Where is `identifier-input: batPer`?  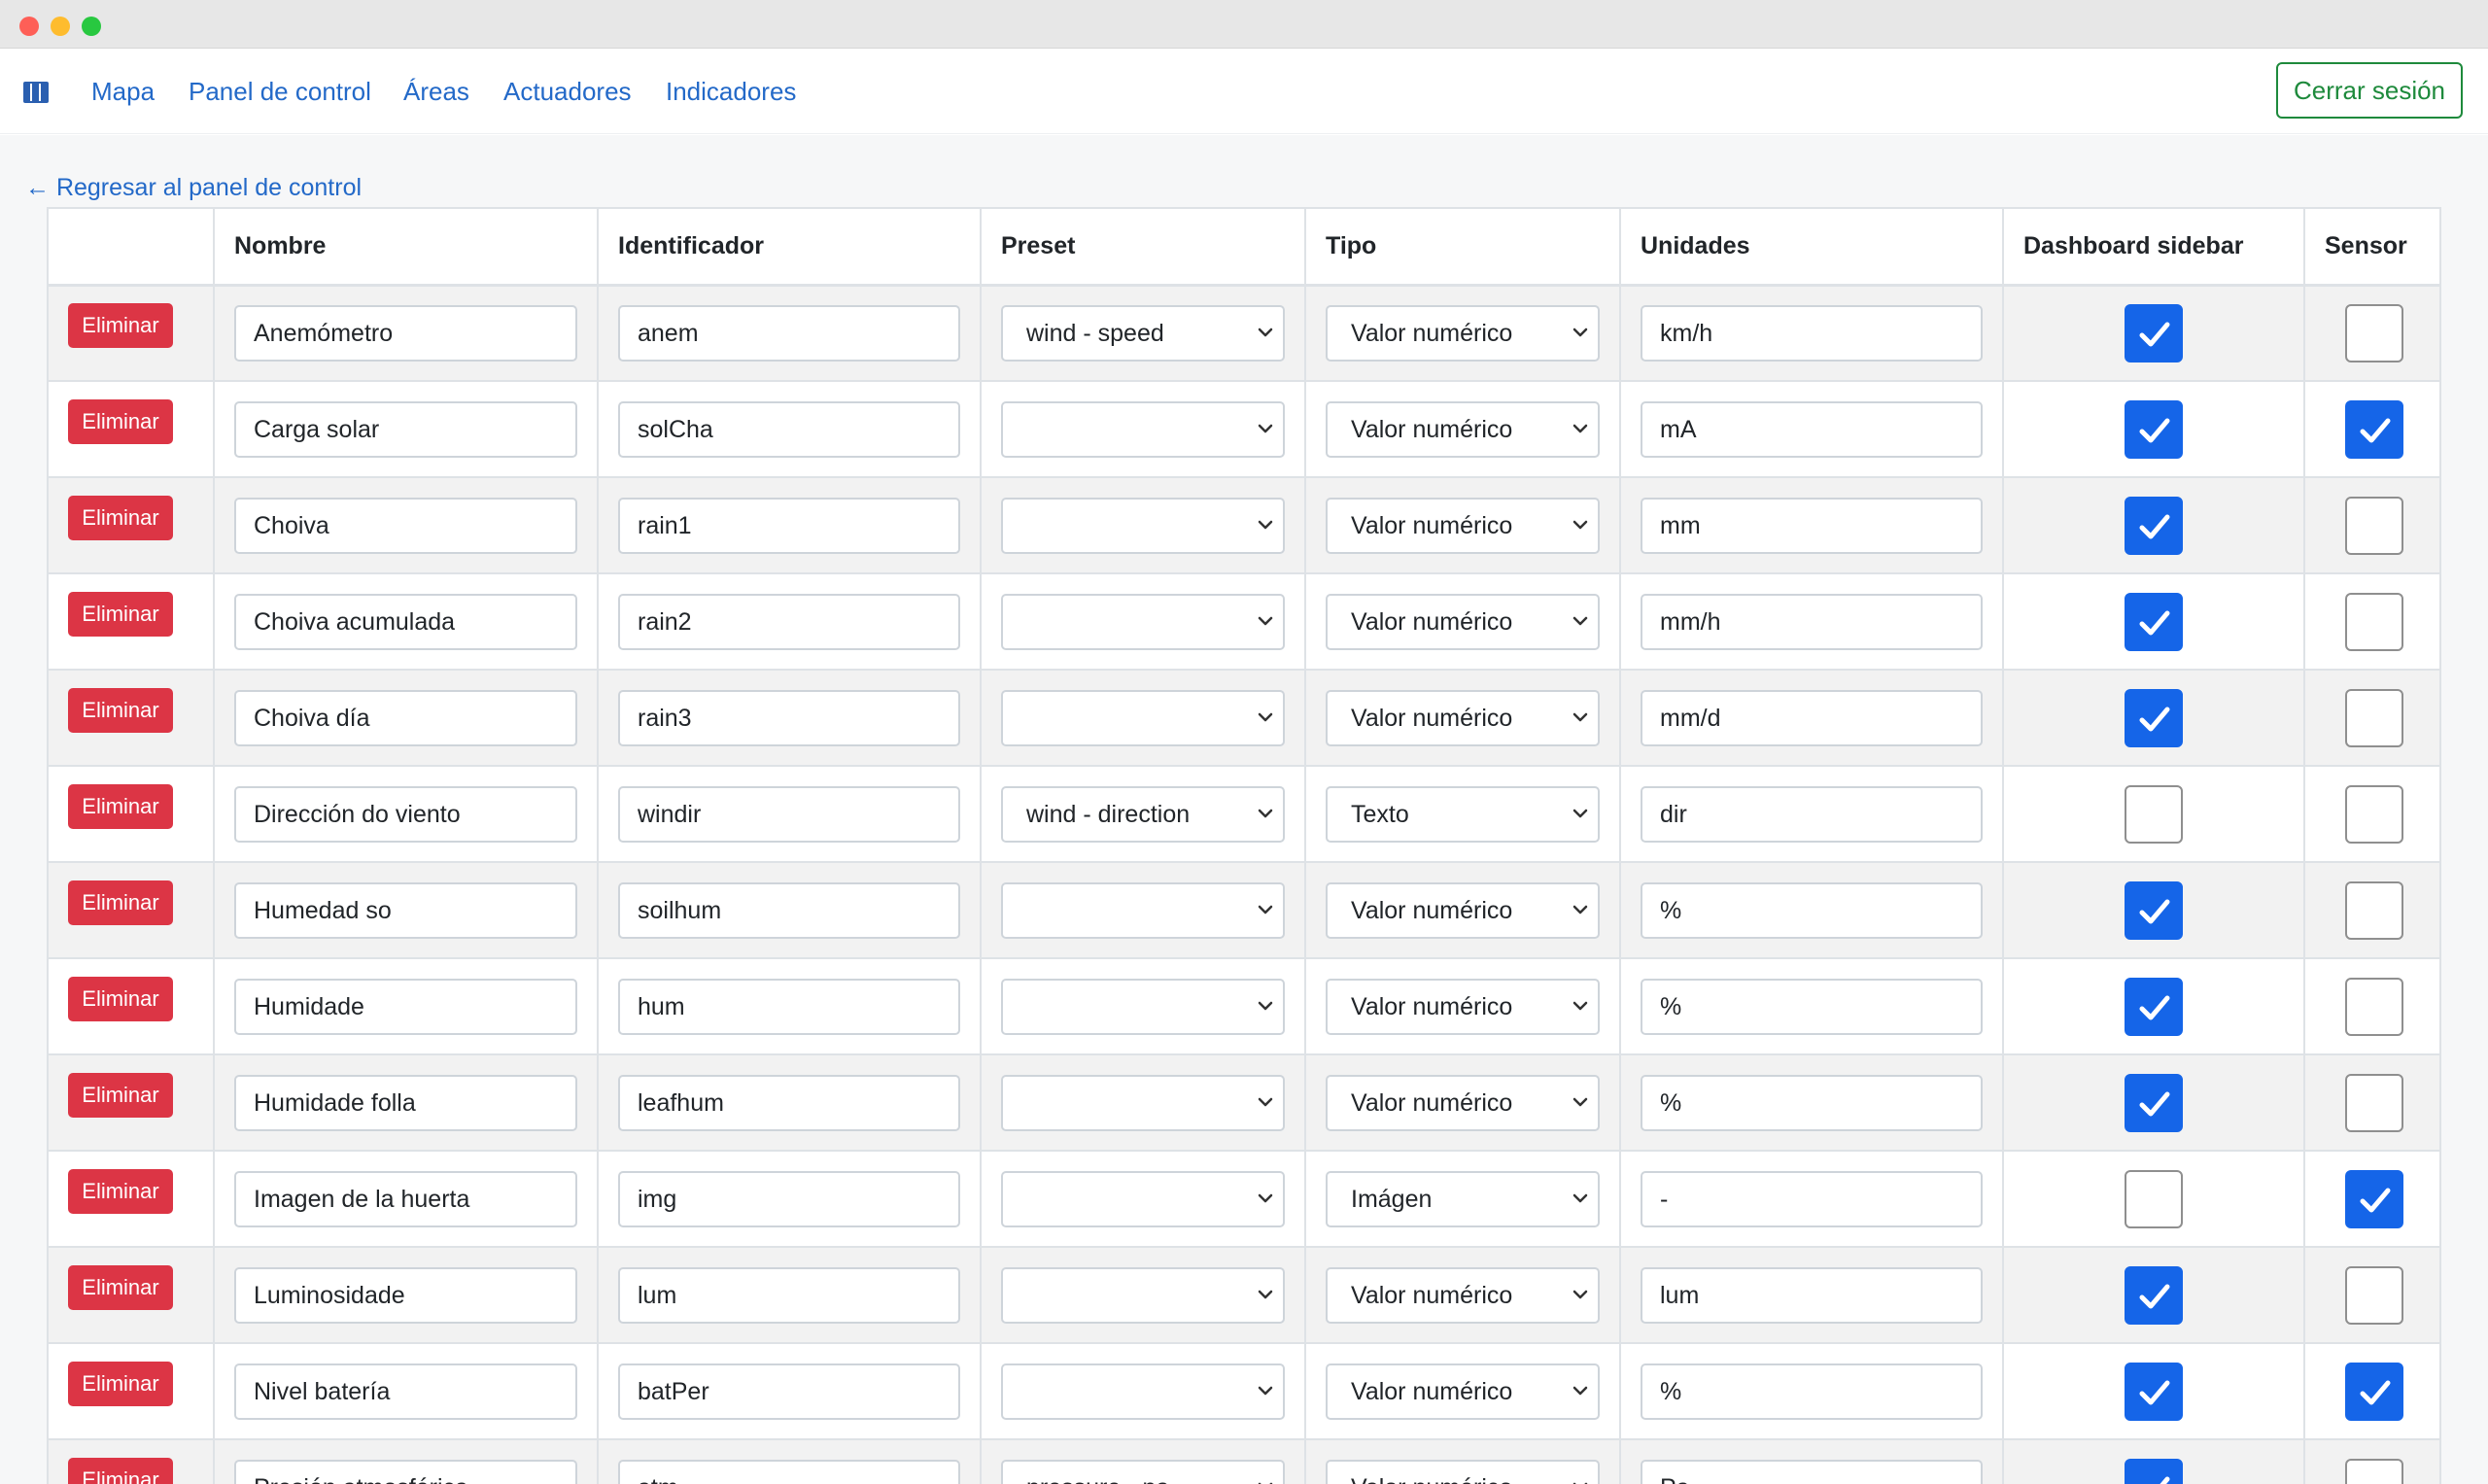
identifier-input: batPer is located at coordinates (789, 1391).